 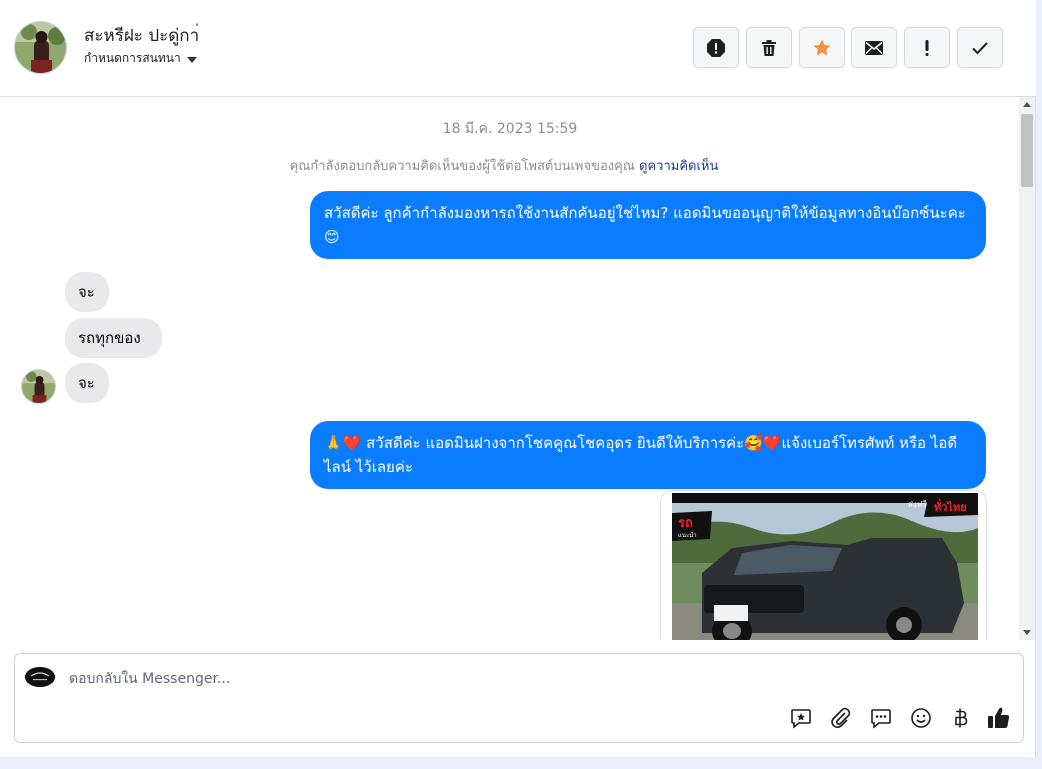 I want to click on saved-reply-icon, so click(x=801, y=718).